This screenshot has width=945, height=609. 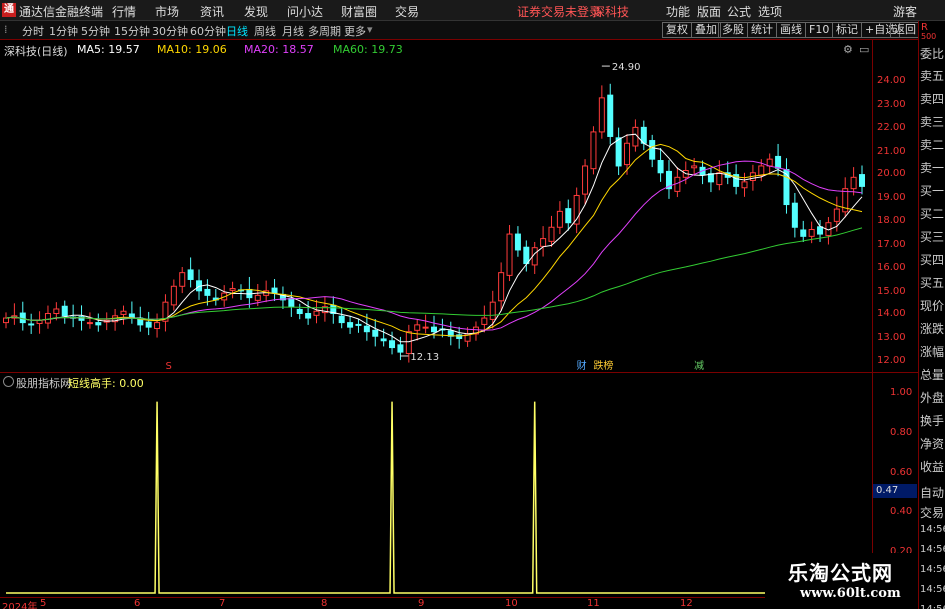 What do you see at coordinates (891, 360) in the screenshot?
I see `price-tick: 12.00` at bounding box center [891, 360].